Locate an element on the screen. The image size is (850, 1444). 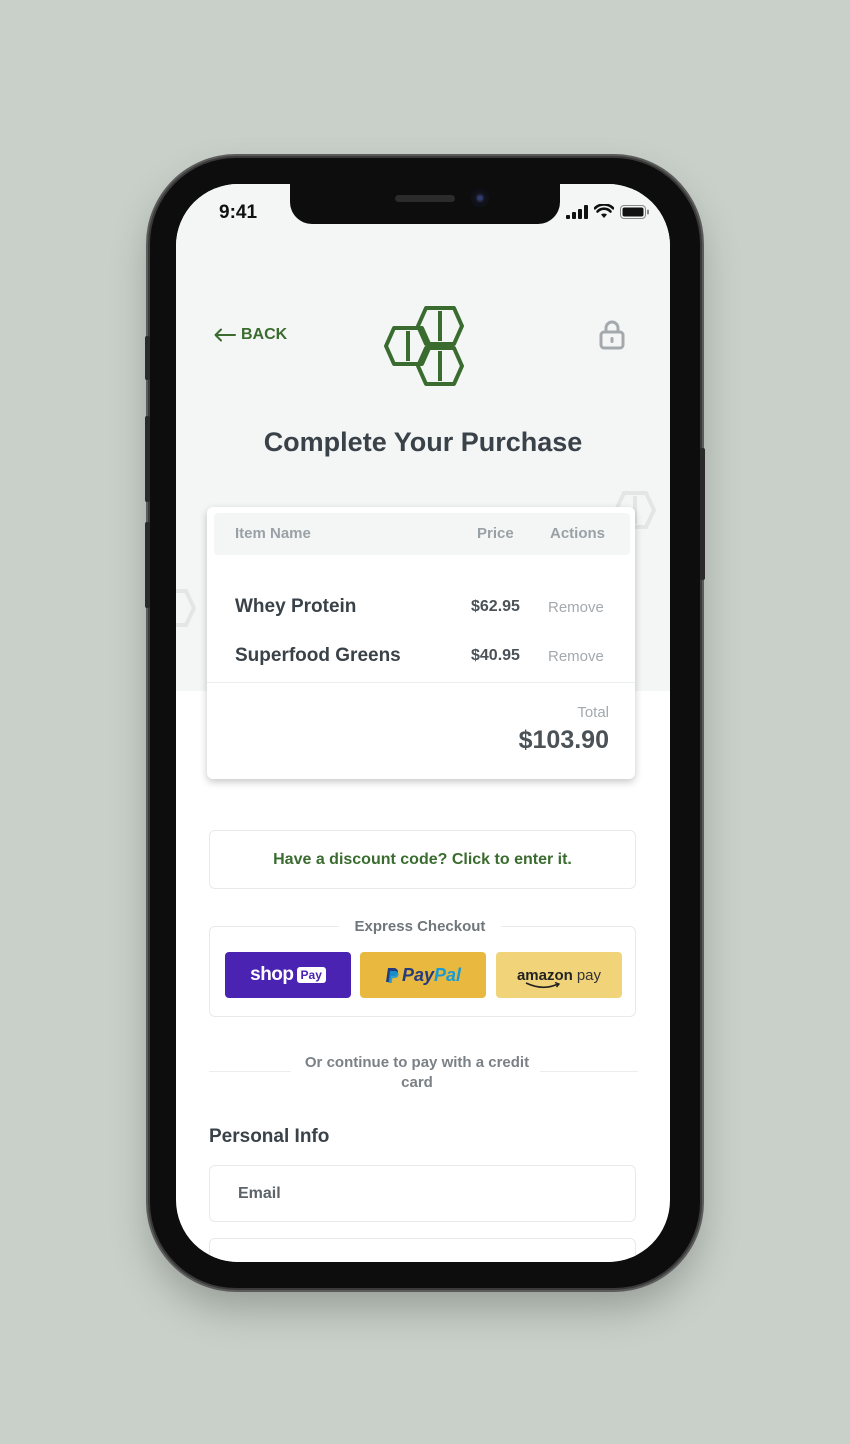
paypal-button: Pay Pal is located at coordinates (423, 975).